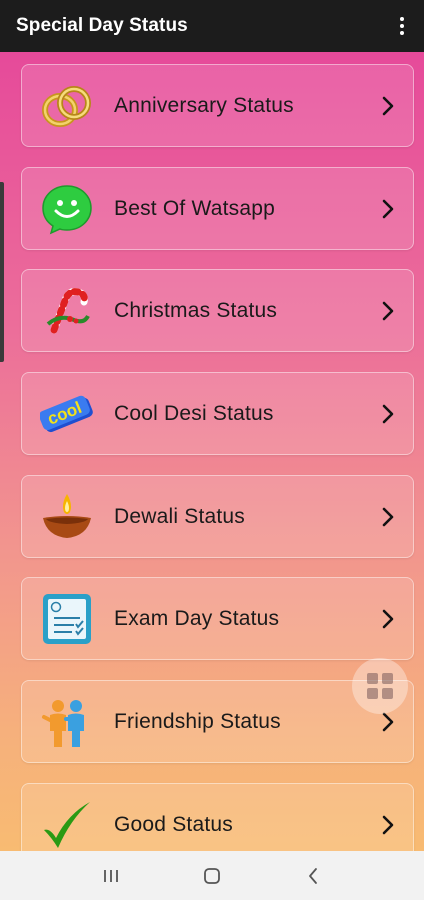  What do you see at coordinates (204, 105) in the screenshot?
I see `list-item-label: Anniversary Status` at bounding box center [204, 105].